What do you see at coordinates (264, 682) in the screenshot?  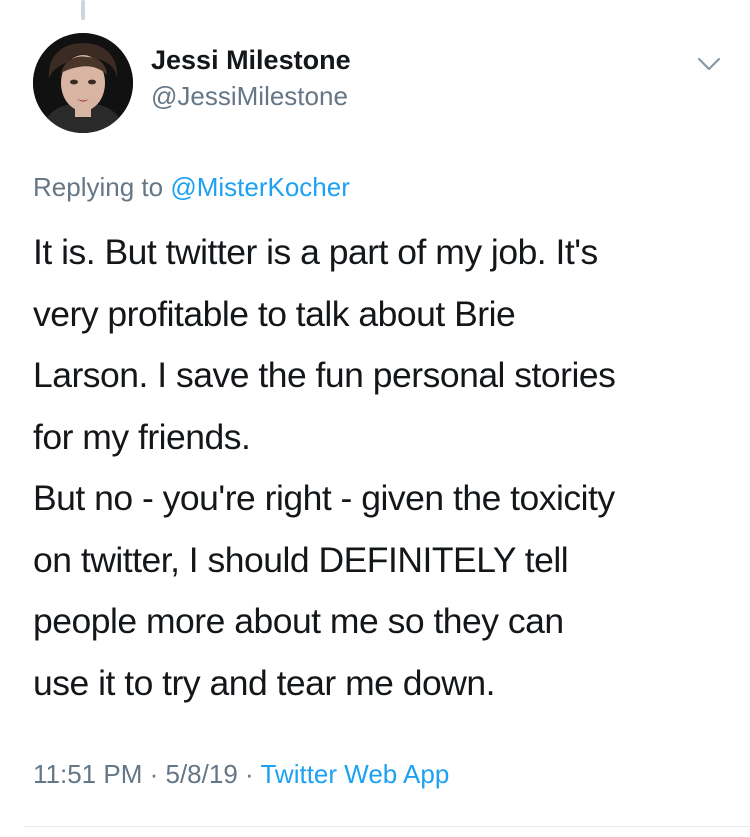 I see `tweet-text-line: use it to try and tear me down.` at bounding box center [264, 682].